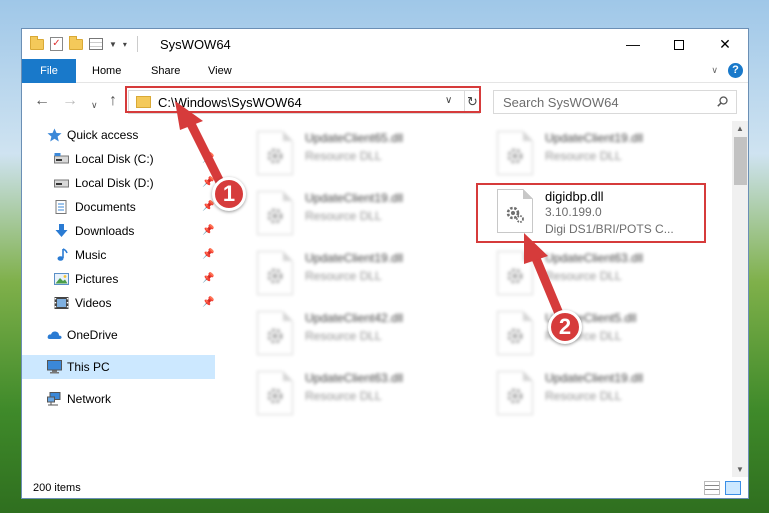 Image resolution: width=769 pixels, height=513 pixels. I want to click on documents-icon, so click(61, 207).